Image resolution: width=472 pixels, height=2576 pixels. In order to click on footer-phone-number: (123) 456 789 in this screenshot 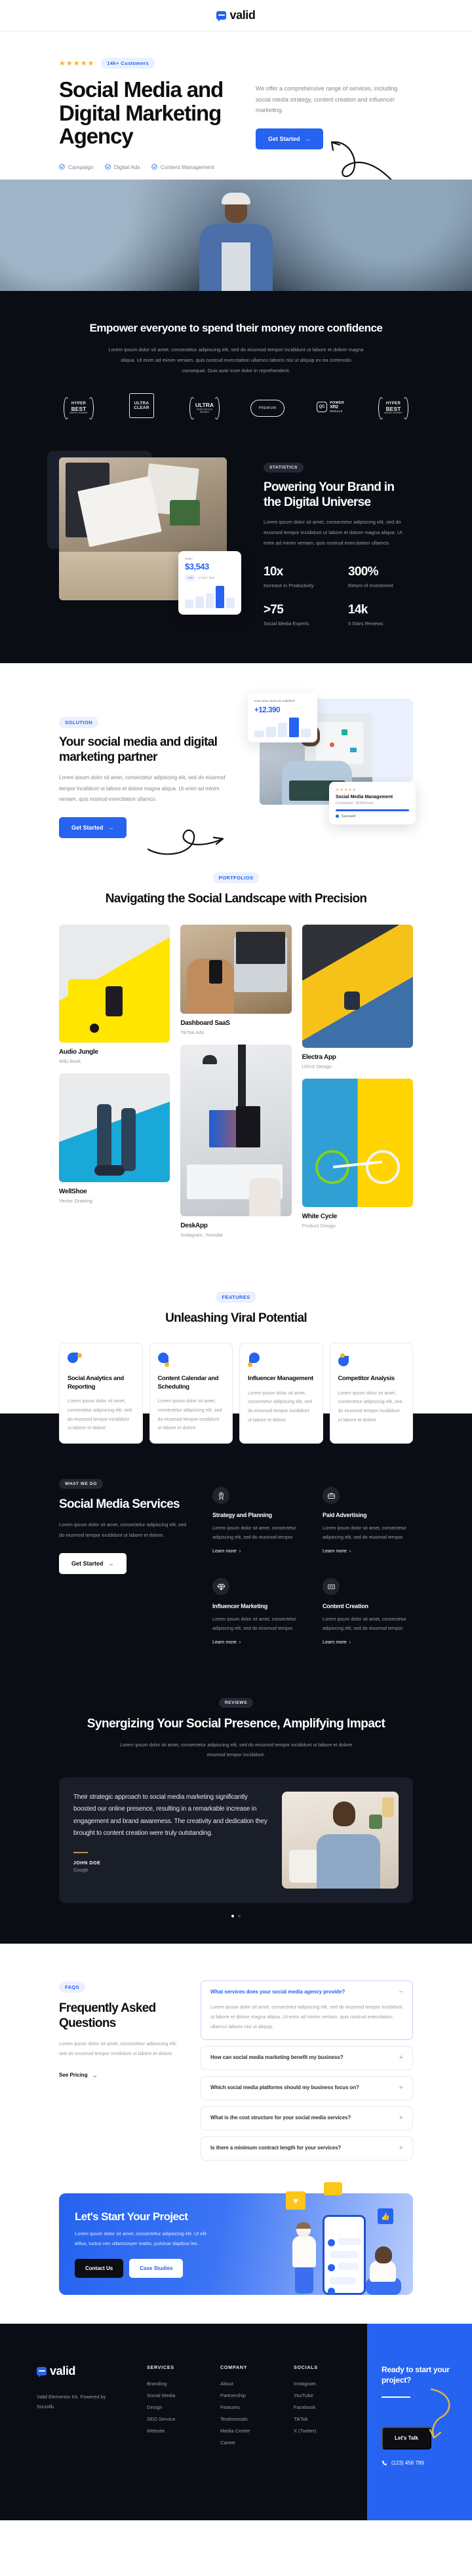, I will do `click(407, 2462)`.